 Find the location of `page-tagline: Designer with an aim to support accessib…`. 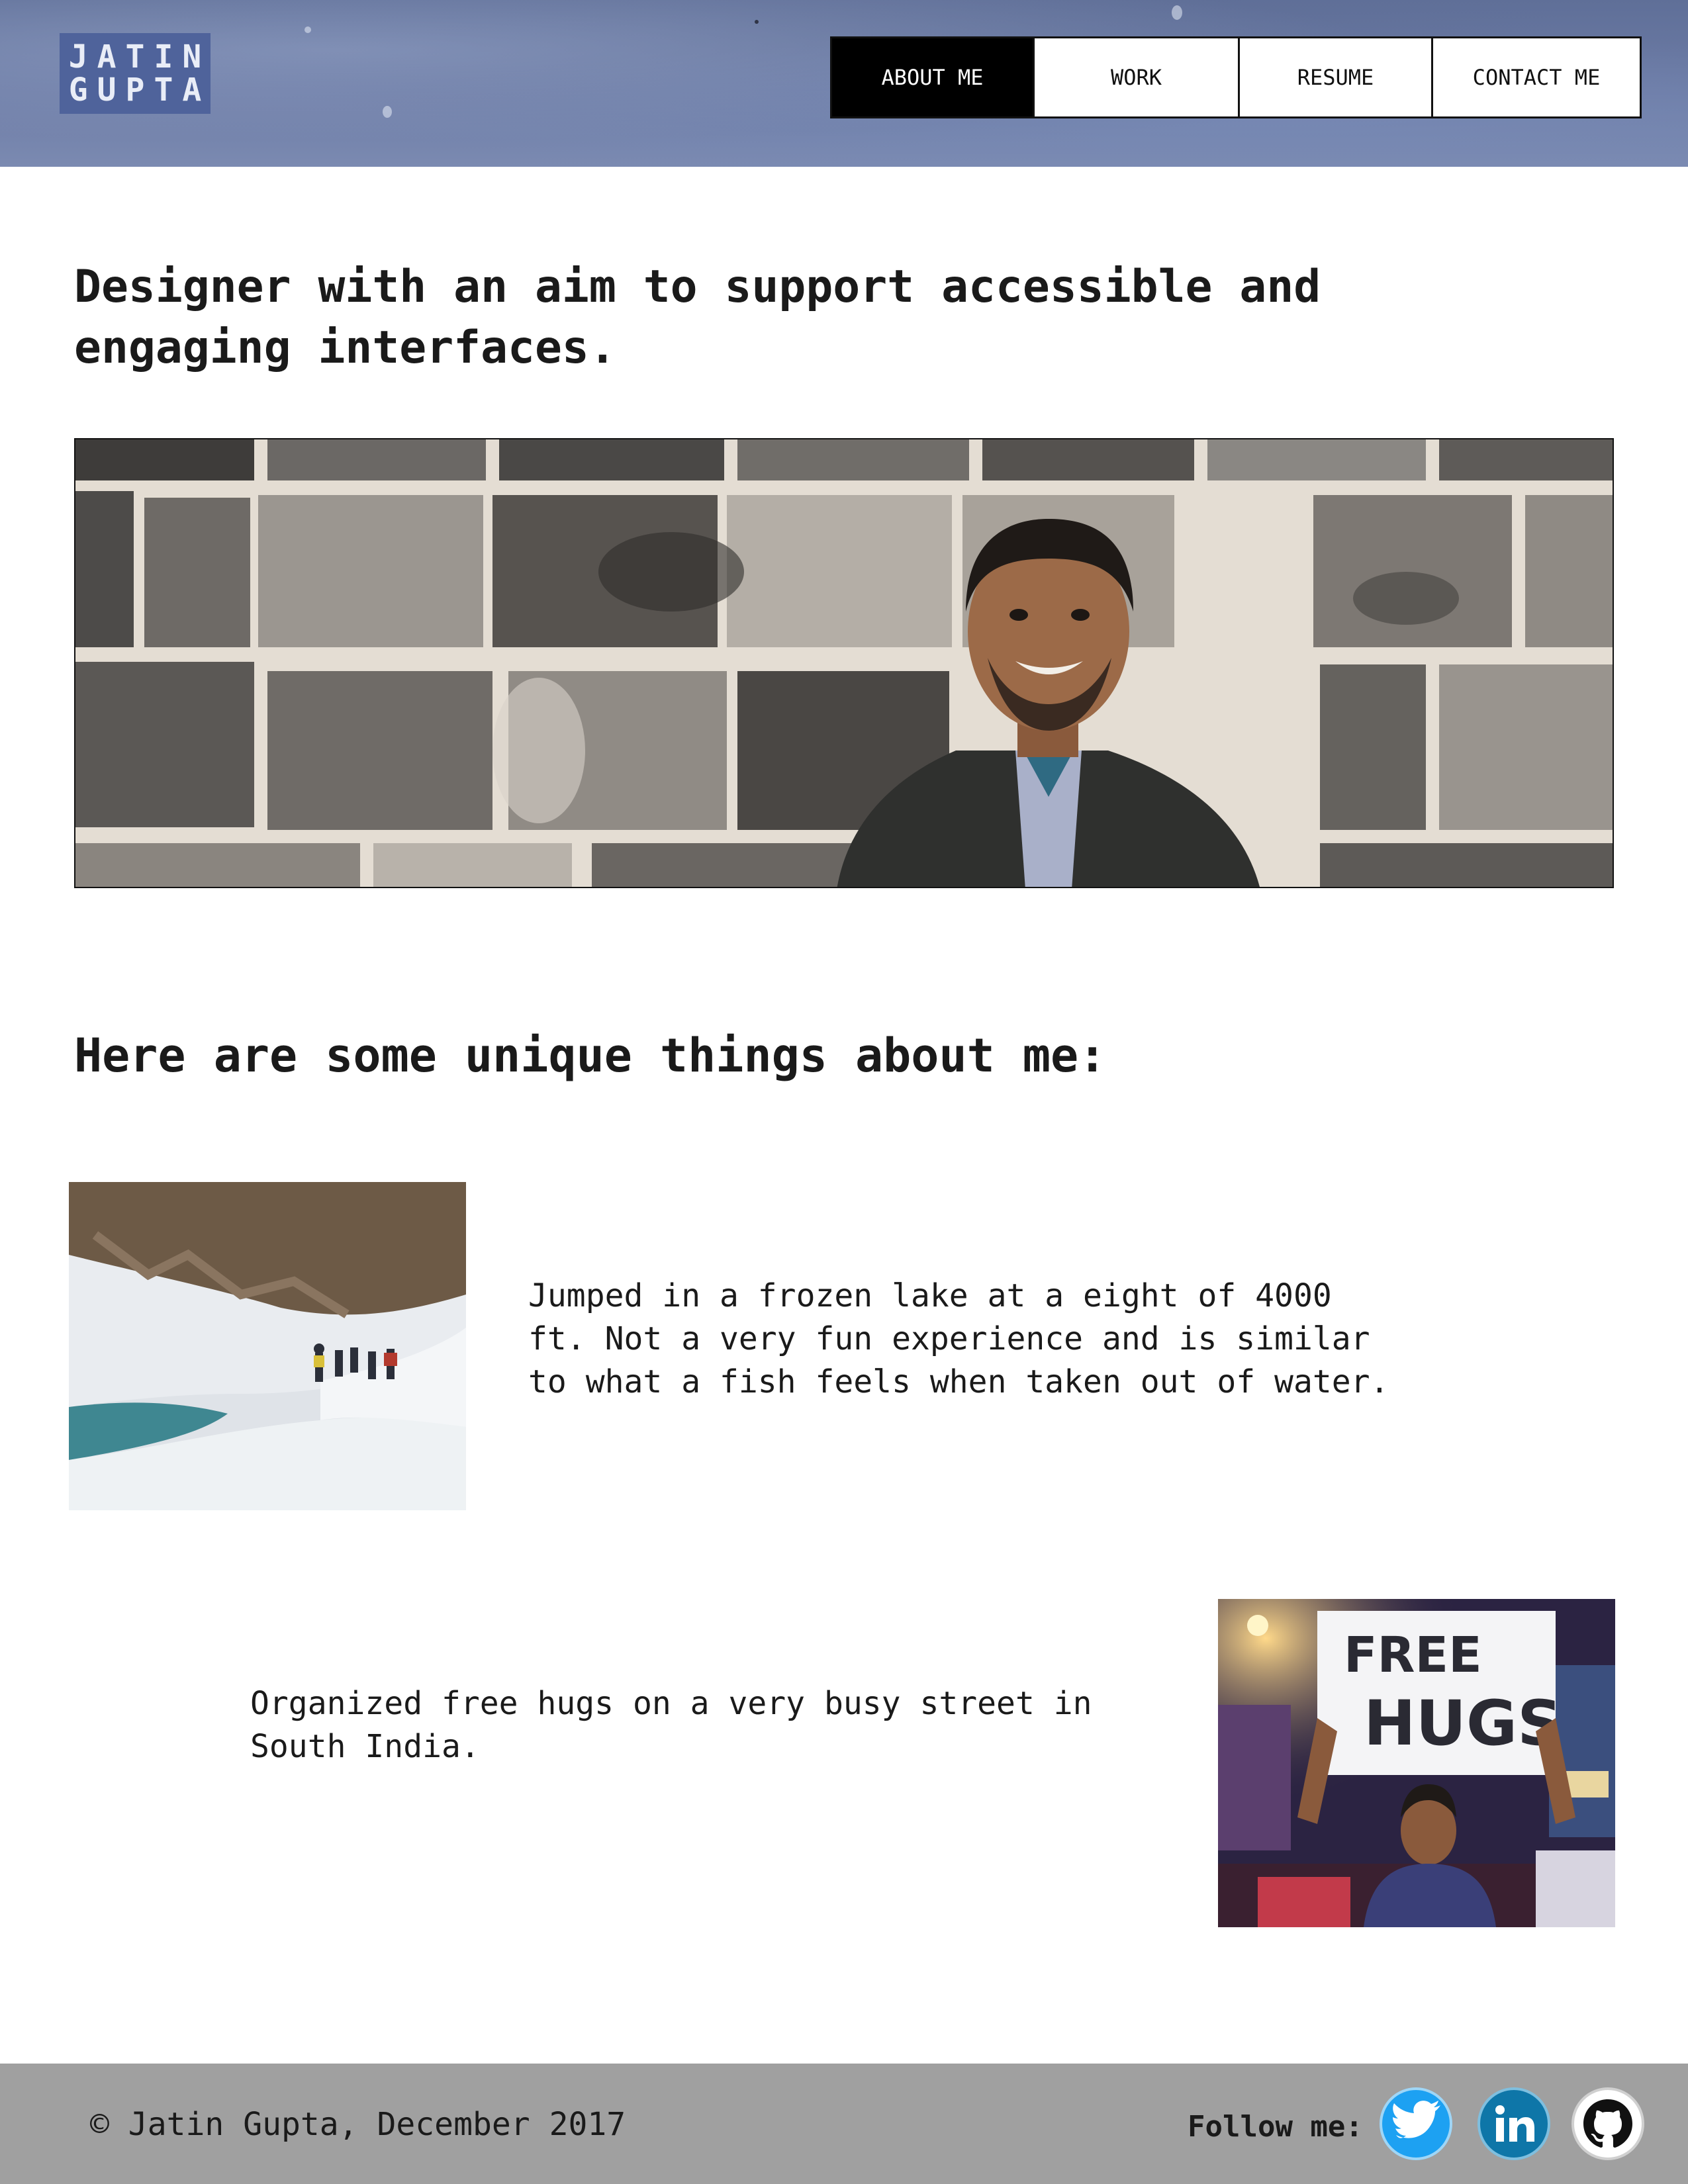

page-tagline: Designer with an aim to support accessib… is located at coordinates (697, 317).